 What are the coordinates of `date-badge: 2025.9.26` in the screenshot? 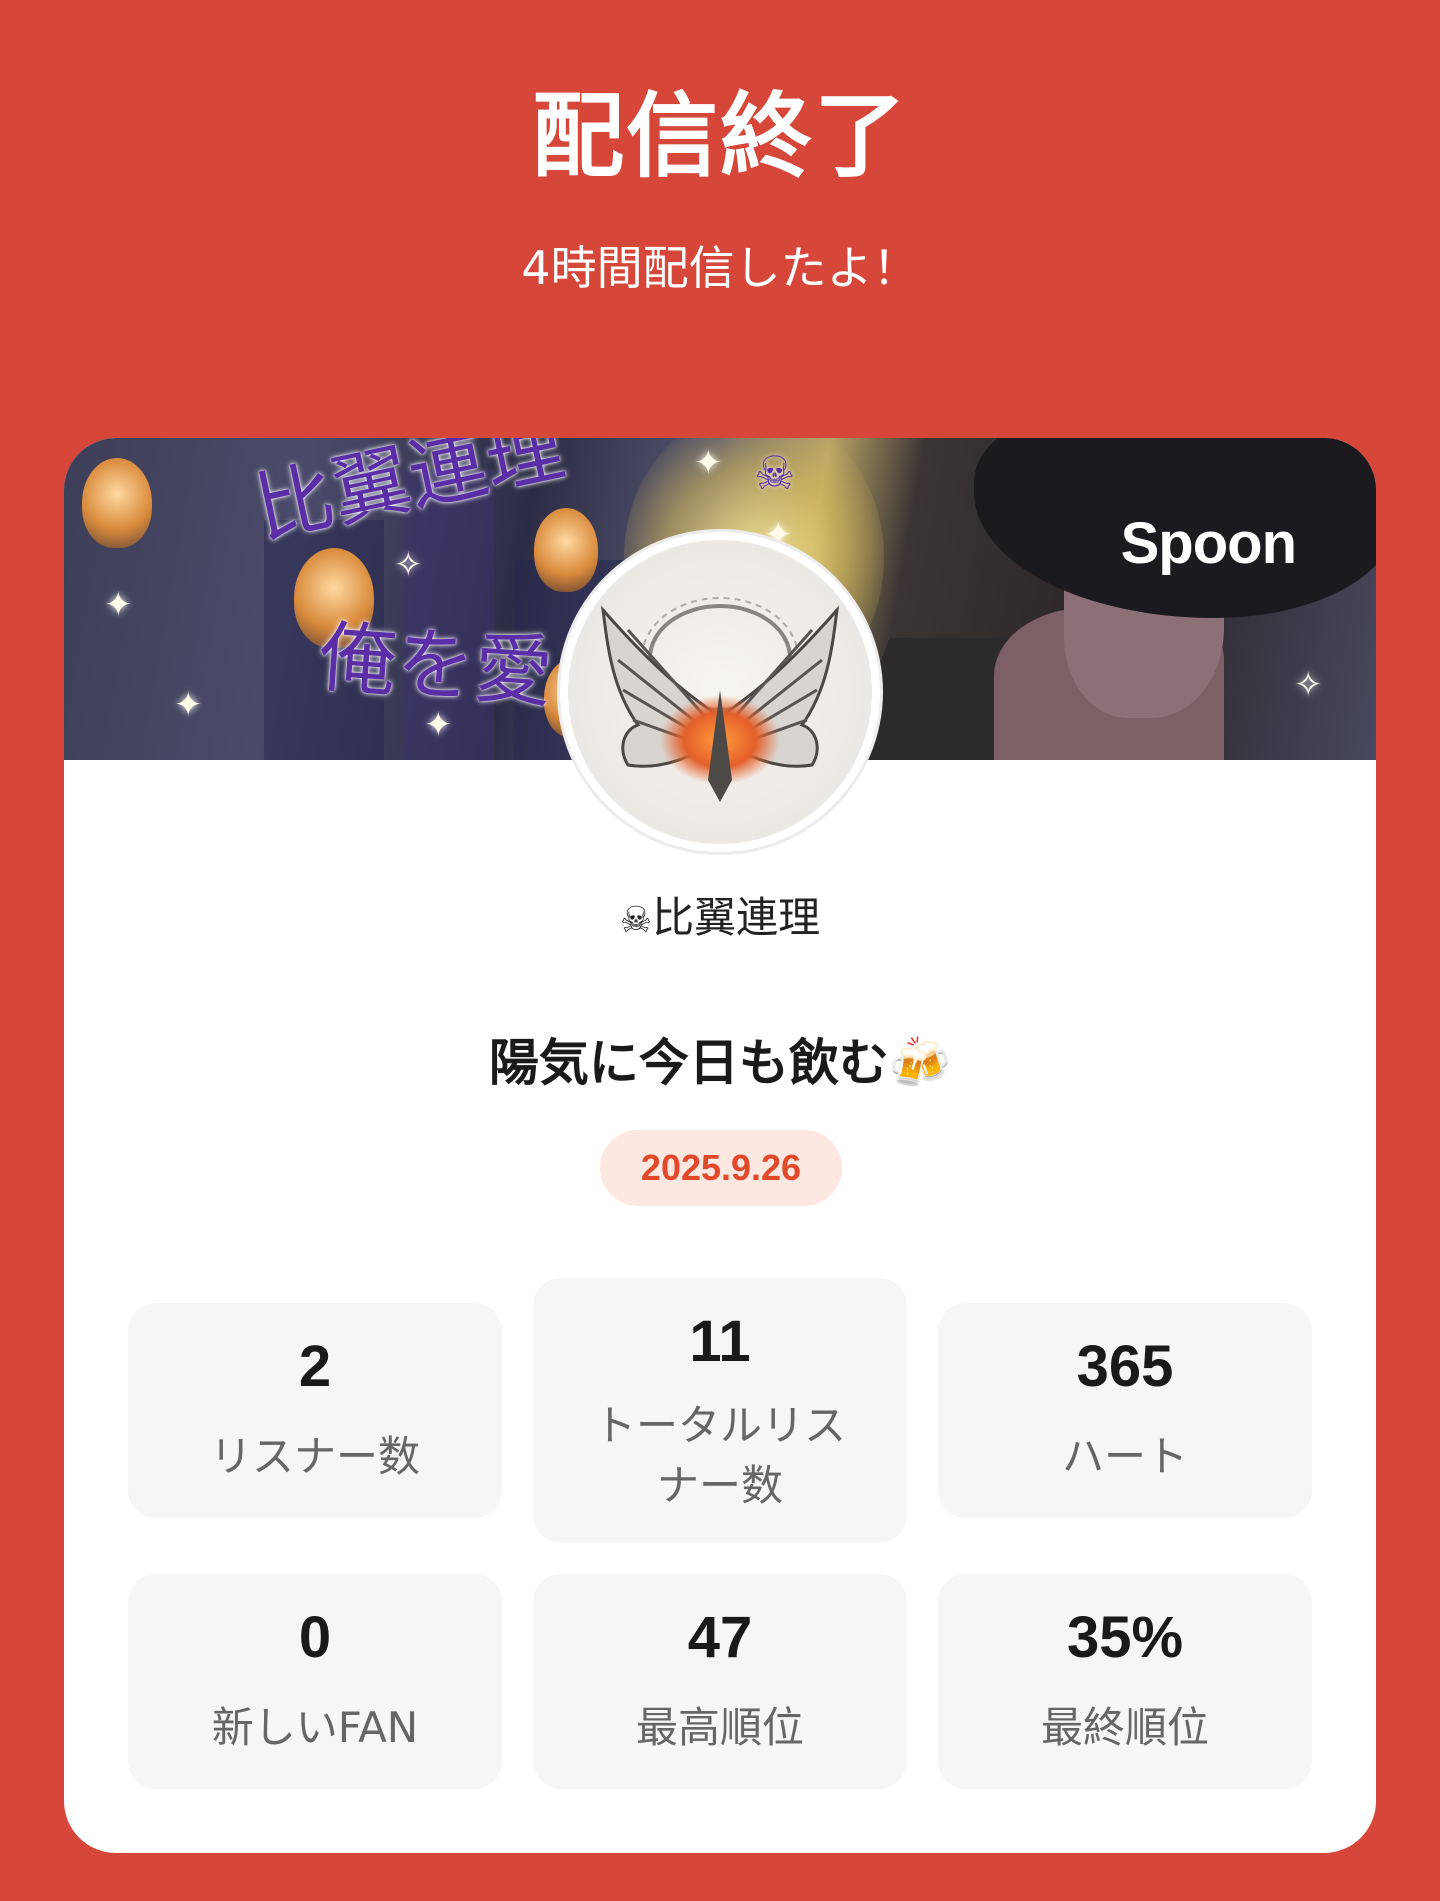 It's located at (721, 1168).